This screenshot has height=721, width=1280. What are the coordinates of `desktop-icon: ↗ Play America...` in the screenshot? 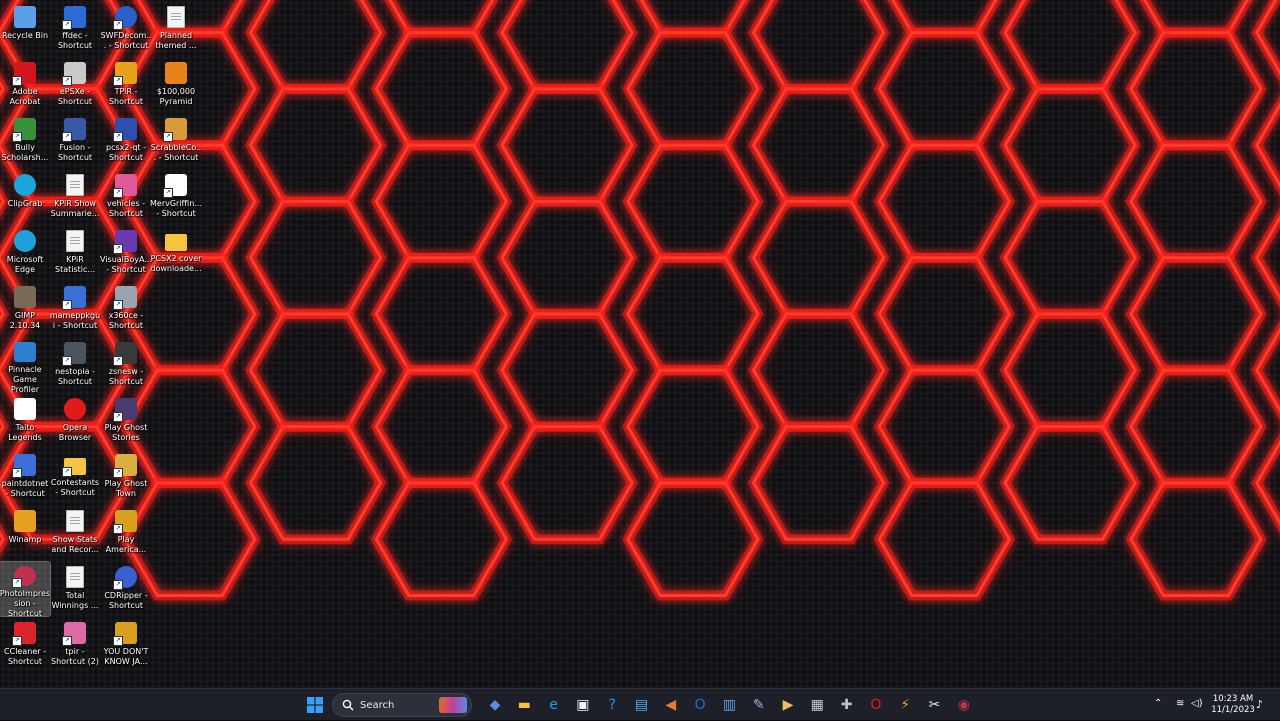 It's located at (126, 533).